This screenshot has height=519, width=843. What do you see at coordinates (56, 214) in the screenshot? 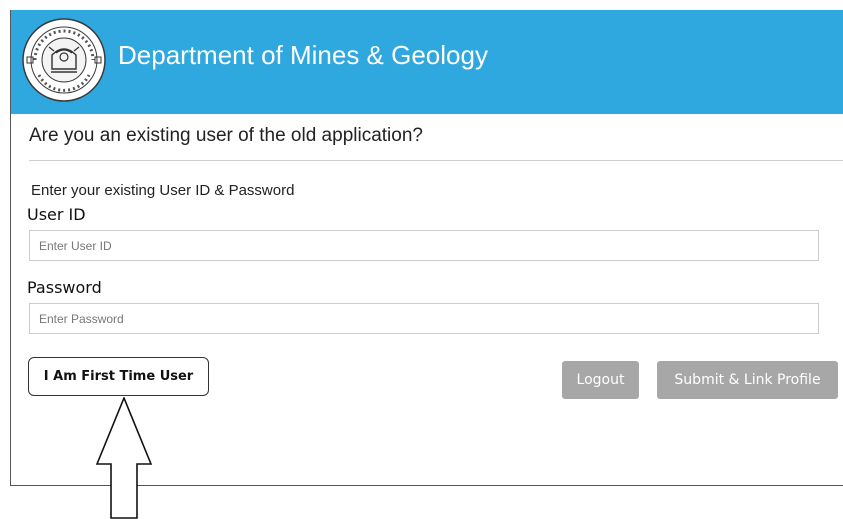
I see `user-id-label: User ID` at bounding box center [56, 214].